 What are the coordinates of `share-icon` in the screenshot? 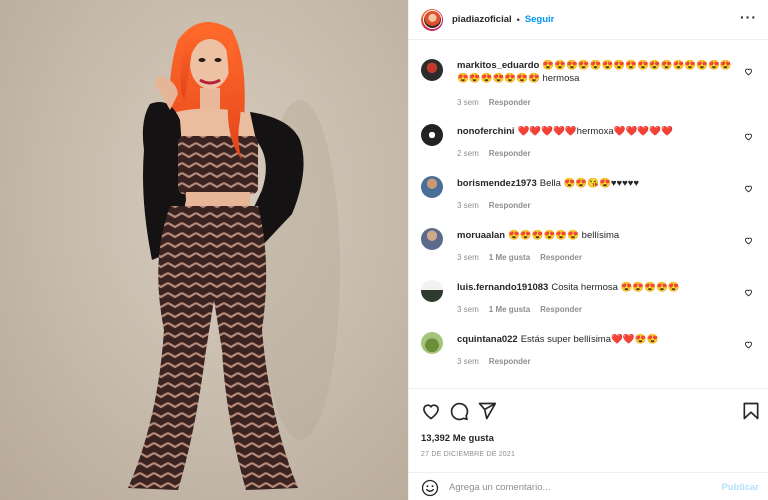 It's located at (487, 411).